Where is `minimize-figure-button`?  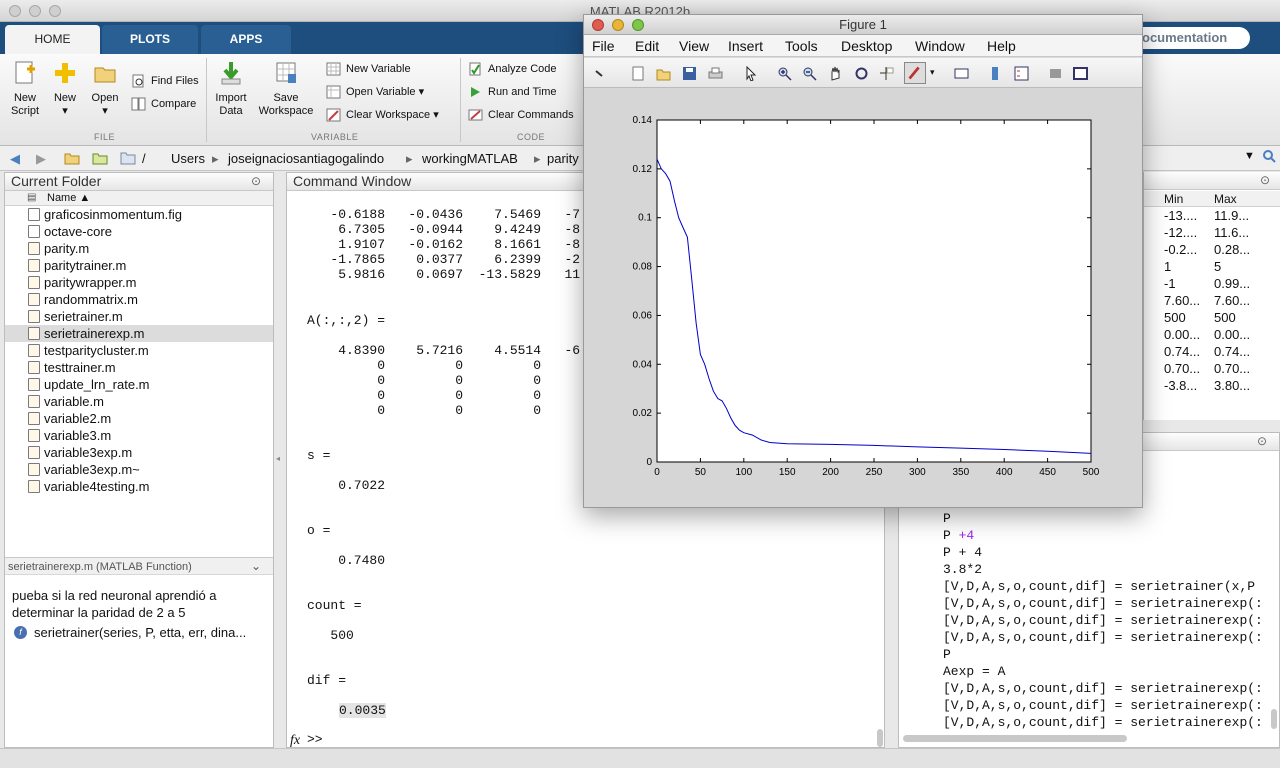 minimize-figure-button is located at coordinates (618, 25).